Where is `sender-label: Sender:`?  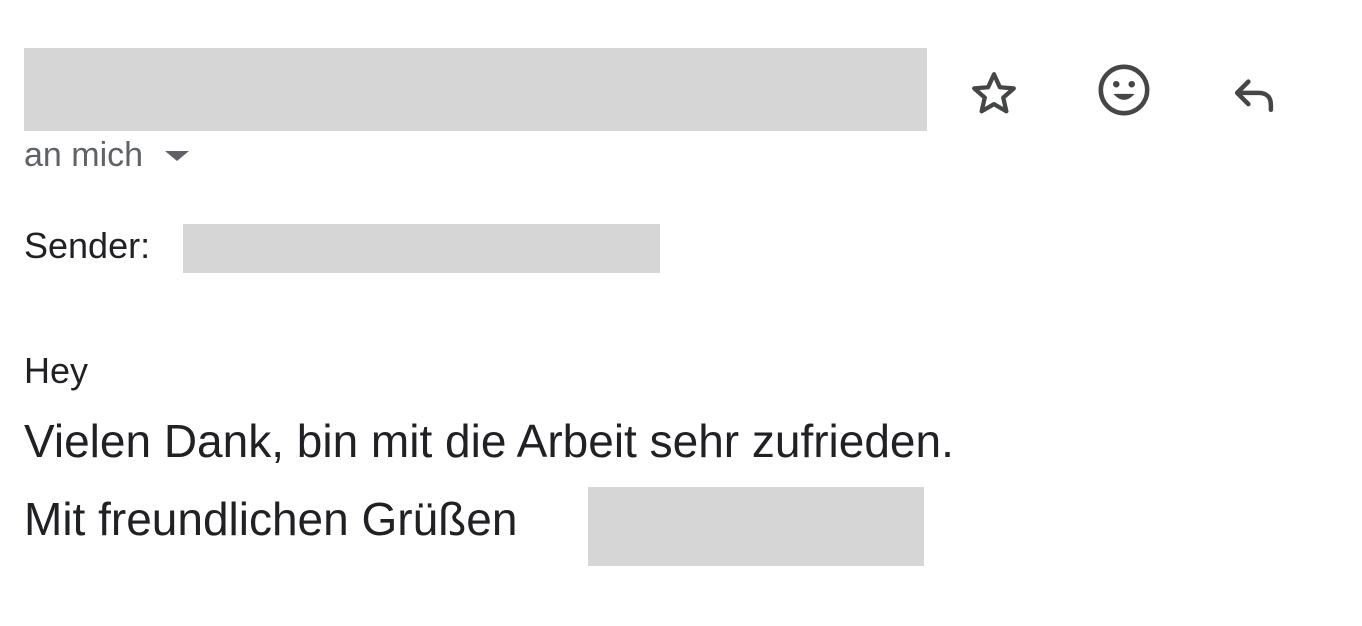 sender-label: Sender: is located at coordinates (87, 245).